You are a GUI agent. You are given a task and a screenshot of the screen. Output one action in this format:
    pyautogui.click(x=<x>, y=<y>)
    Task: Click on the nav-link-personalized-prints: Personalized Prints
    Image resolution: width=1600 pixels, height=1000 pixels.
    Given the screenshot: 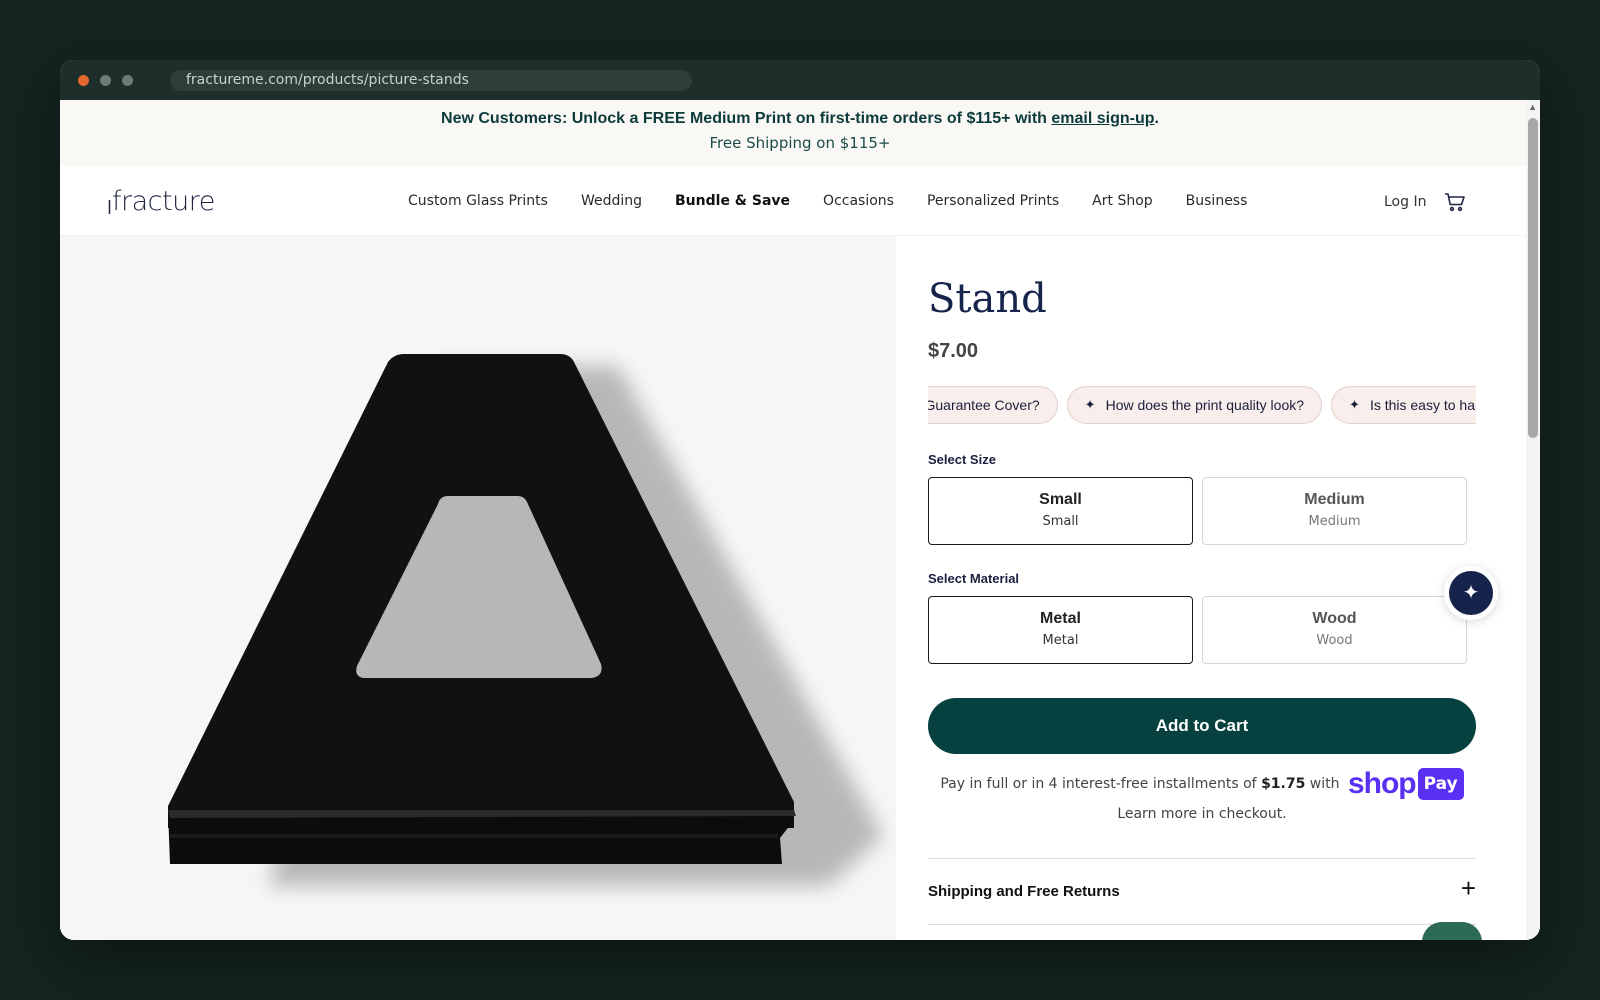 What is the action you would take?
    pyautogui.click(x=993, y=201)
    